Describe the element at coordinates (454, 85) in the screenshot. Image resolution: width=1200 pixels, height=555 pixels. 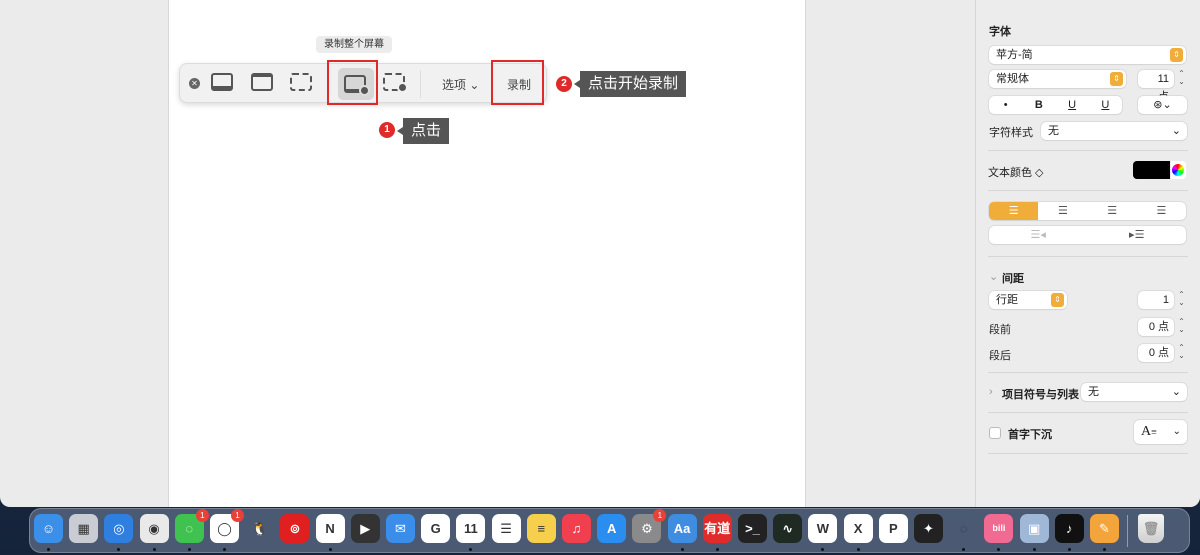
I see `options-label: 选项` at that location.